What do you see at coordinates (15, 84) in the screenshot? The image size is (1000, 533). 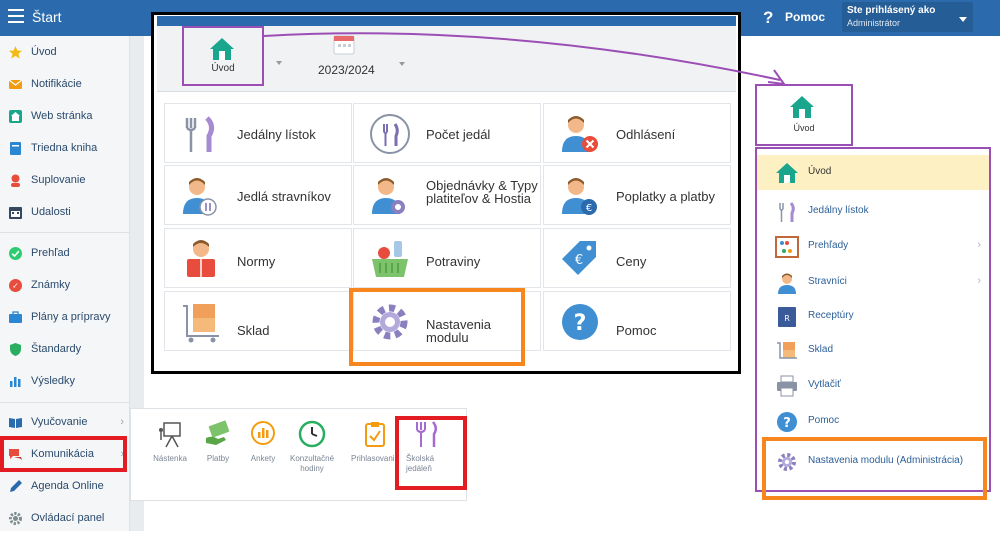 I see `envelope-icon` at bounding box center [15, 84].